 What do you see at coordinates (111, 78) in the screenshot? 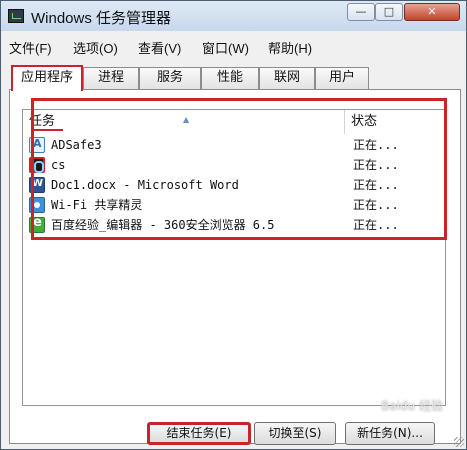
I see `tab-processes: 进程` at bounding box center [111, 78].